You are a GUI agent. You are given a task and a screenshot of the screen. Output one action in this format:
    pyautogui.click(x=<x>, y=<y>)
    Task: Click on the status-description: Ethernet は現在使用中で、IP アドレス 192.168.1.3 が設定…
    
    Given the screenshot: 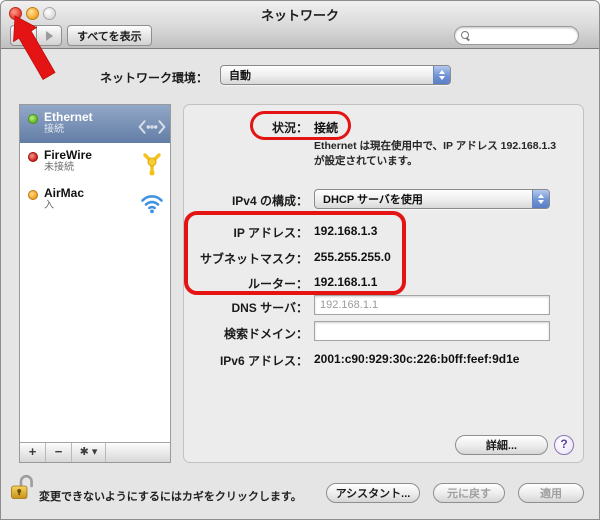 What is the action you would take?
    pyautogui.click(x=435, y=153)
    